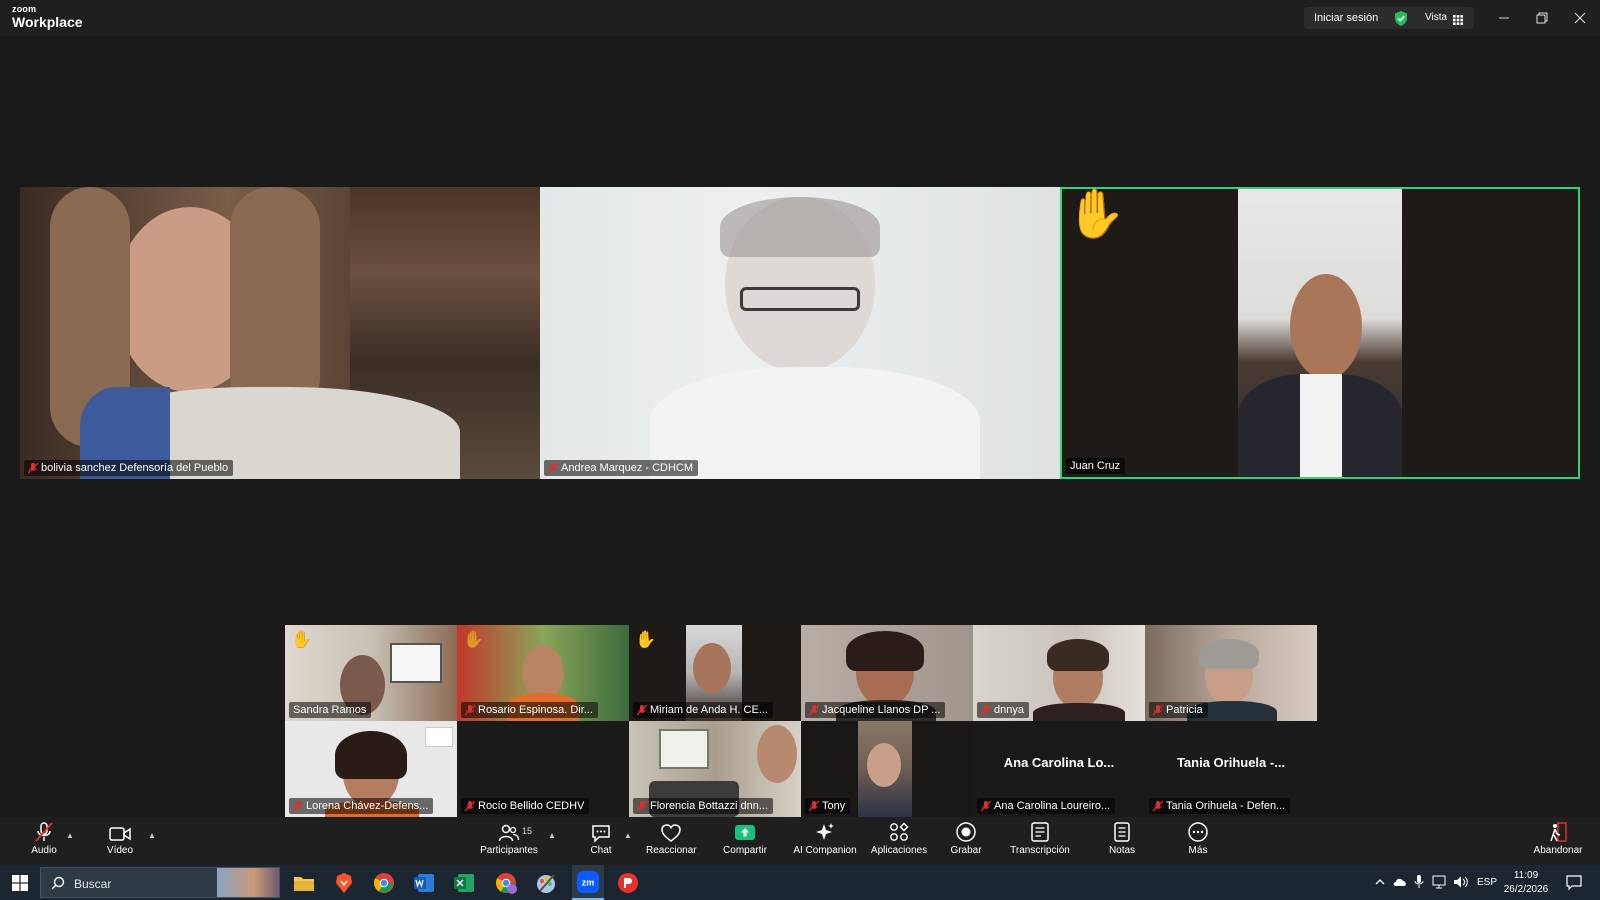 The image size is (1600, 900). I want to click on audio-options-caret: ▲, so click(70, 835).